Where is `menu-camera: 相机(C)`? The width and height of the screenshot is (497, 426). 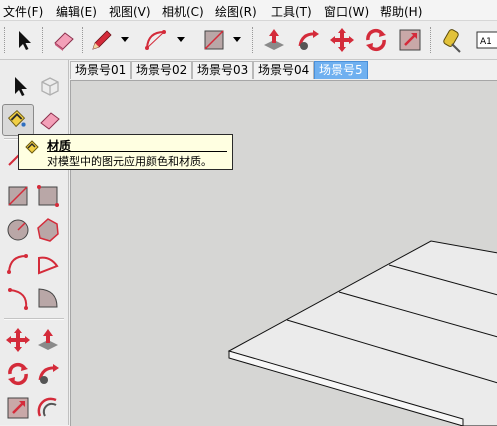
menu-camera: 相机(C) is located at coordinates (183, 11).